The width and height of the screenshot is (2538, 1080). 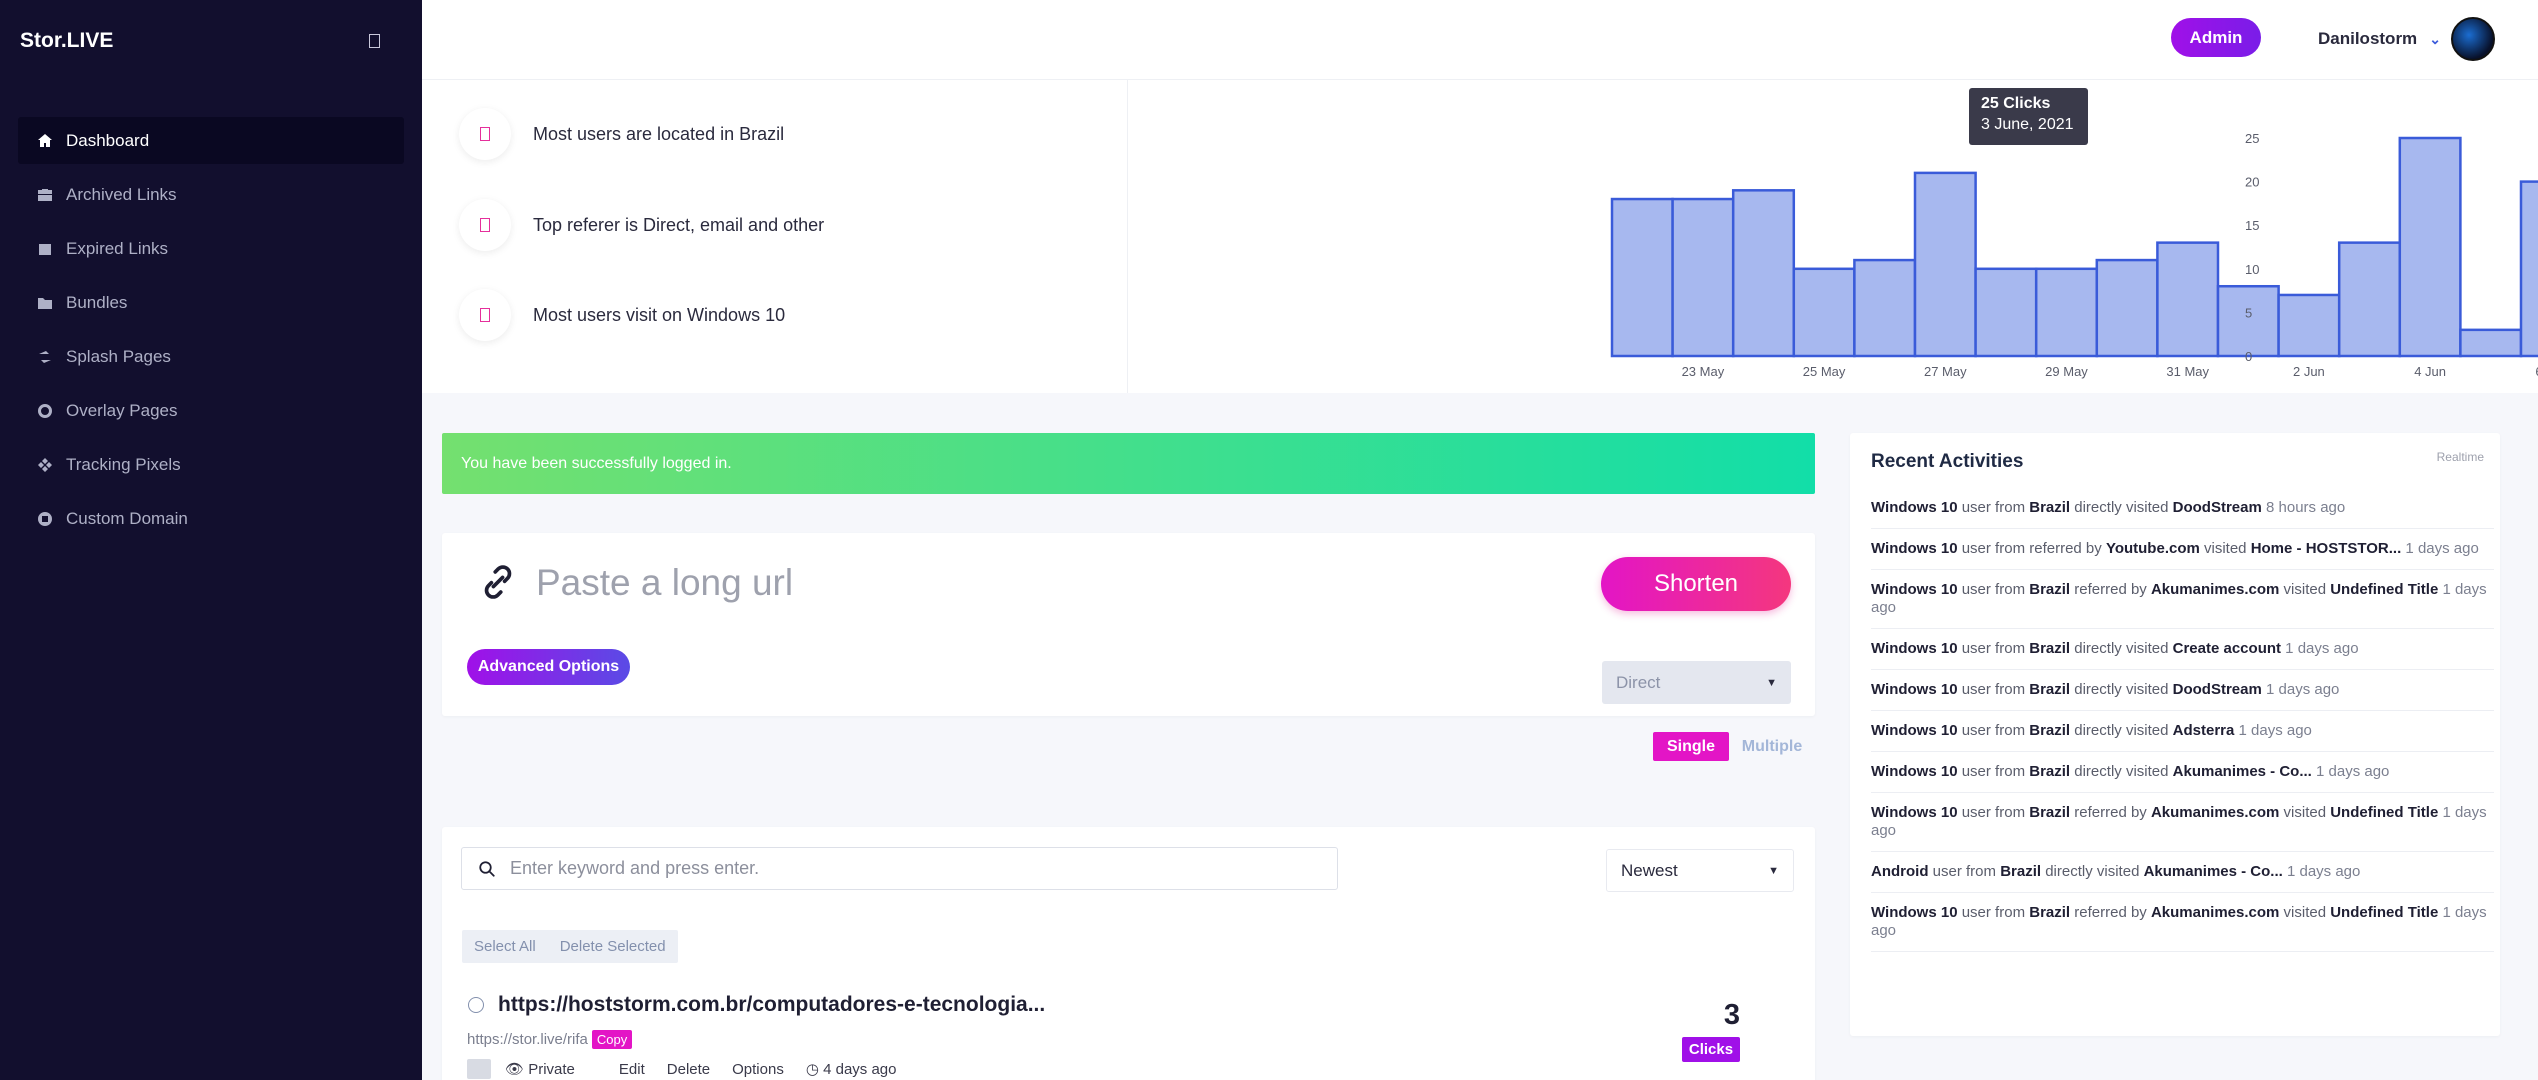 What do you see at coordinates (2309, 371) in the screenshot?
I see `x-tick-label: 2 Jun` at bounding box center [2309, 371].